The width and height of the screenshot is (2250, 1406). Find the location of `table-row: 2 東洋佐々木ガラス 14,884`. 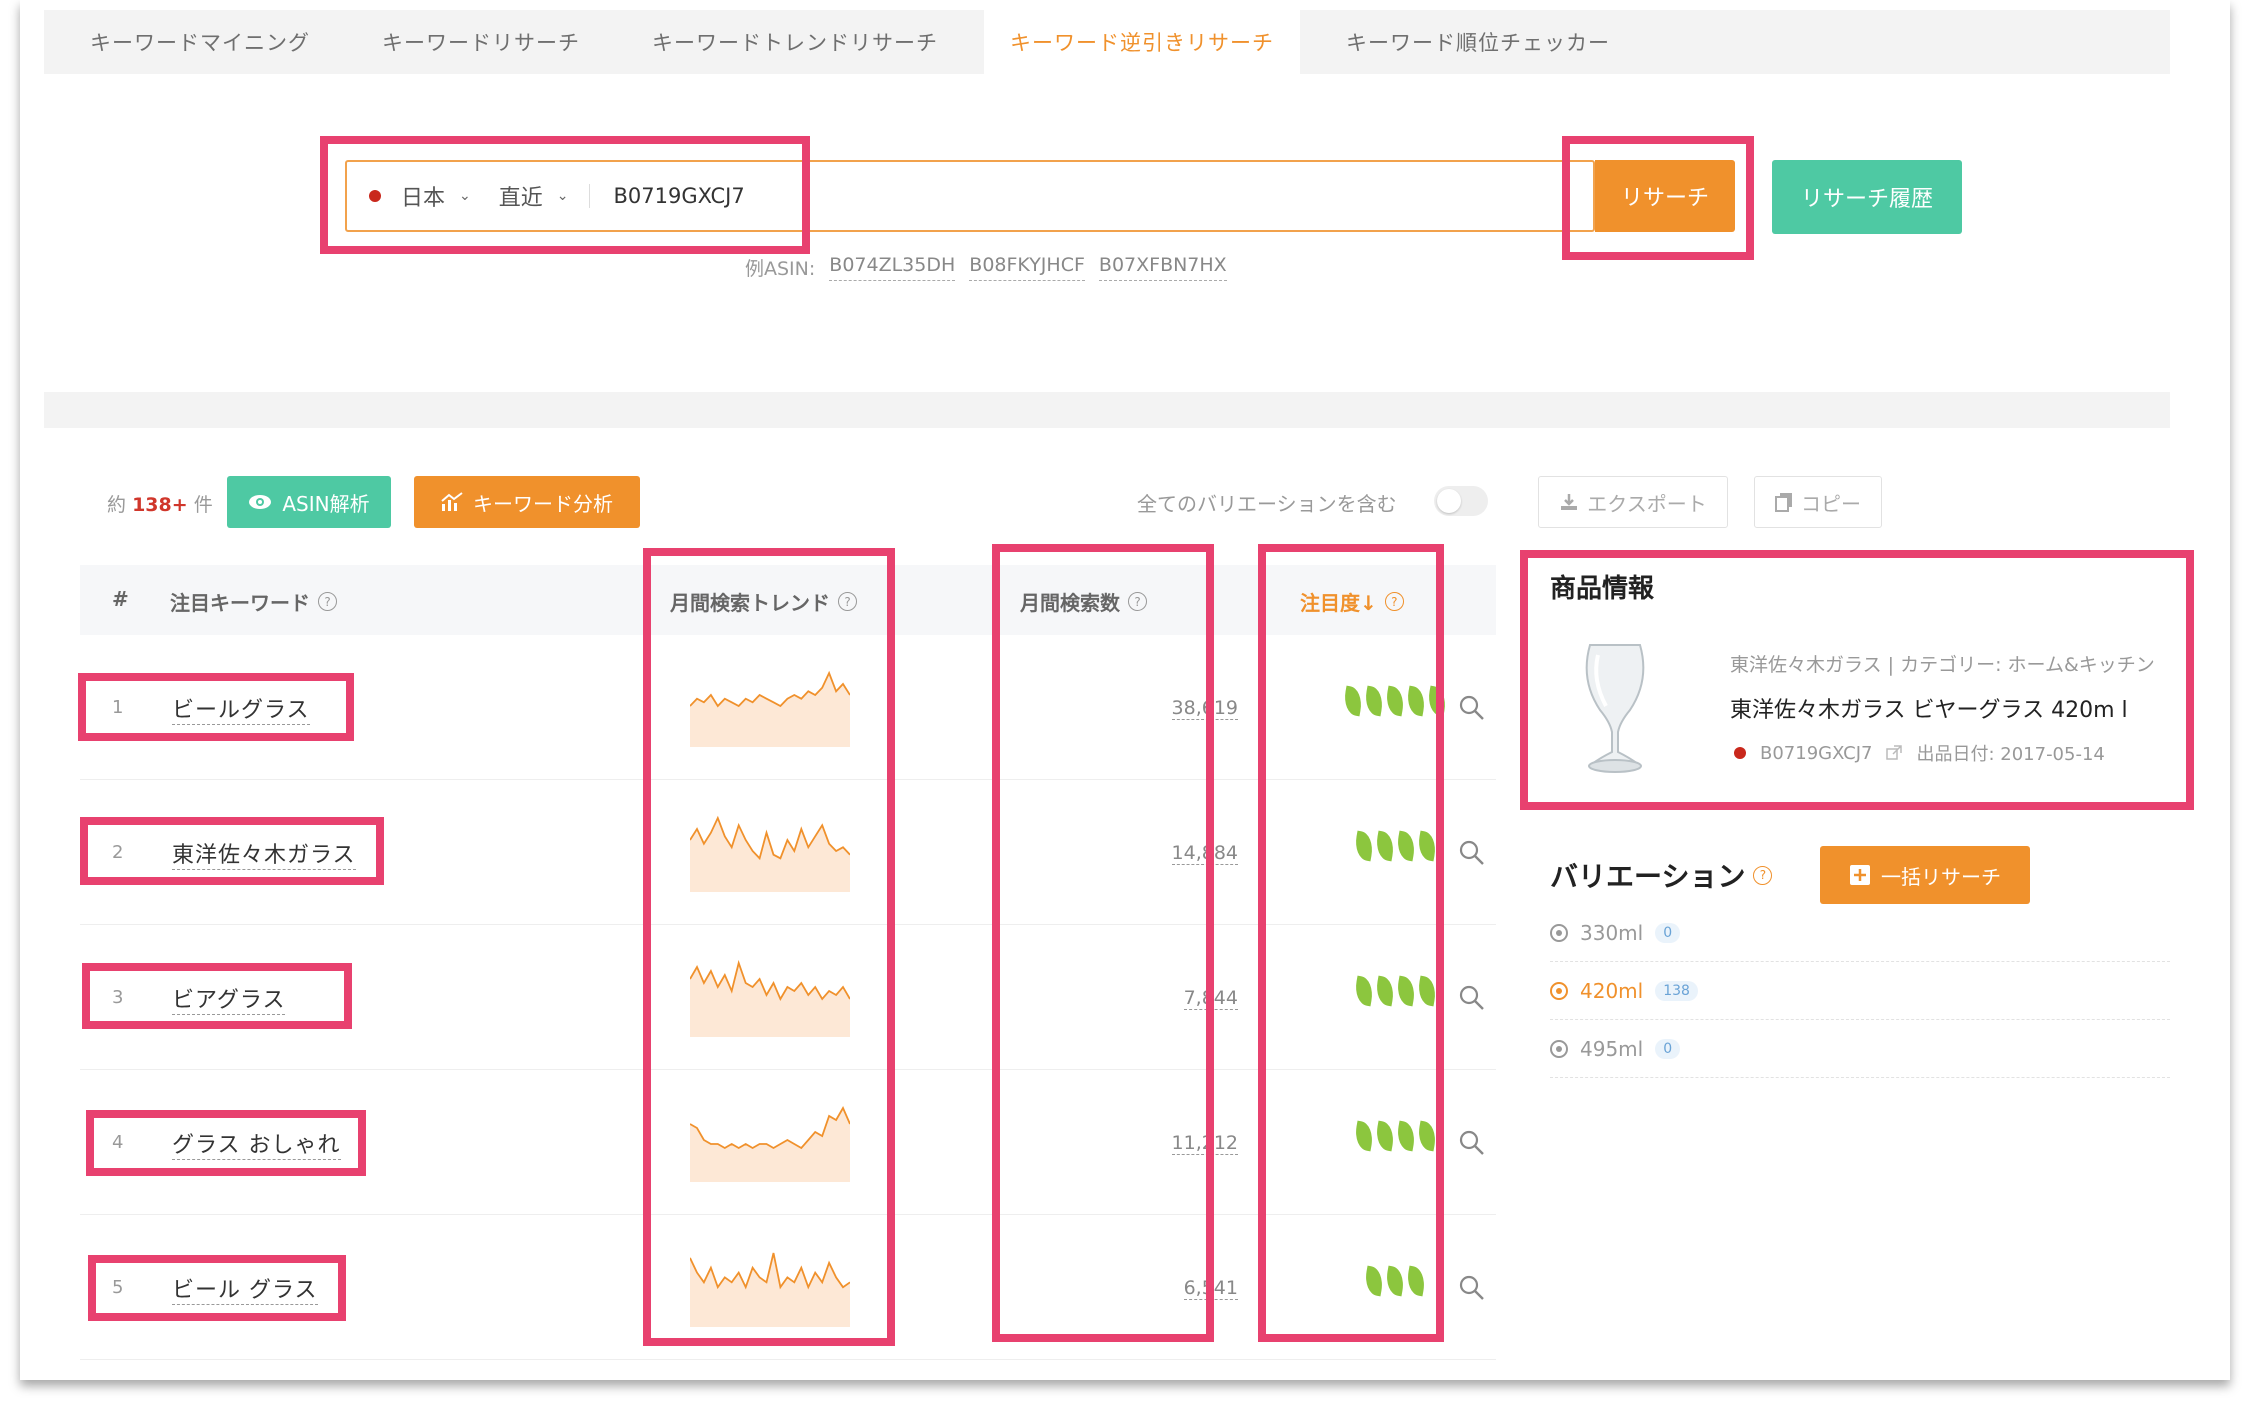

table-row: 2 東洋佐々木ガラス 14,884 is located at coordinates (788, 852).